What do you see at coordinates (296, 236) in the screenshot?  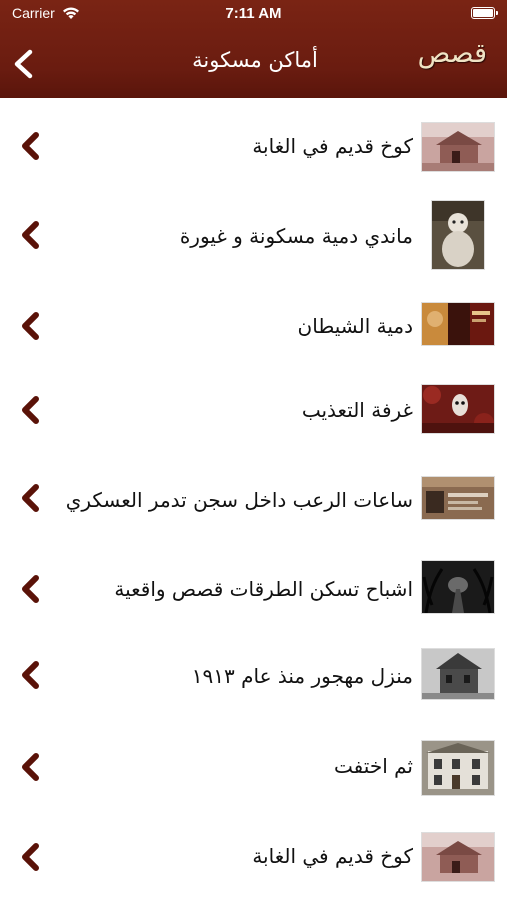 I see `list-item-label: ماندي دمية مسكونة و غيورة` at bounding box center [296, 236].